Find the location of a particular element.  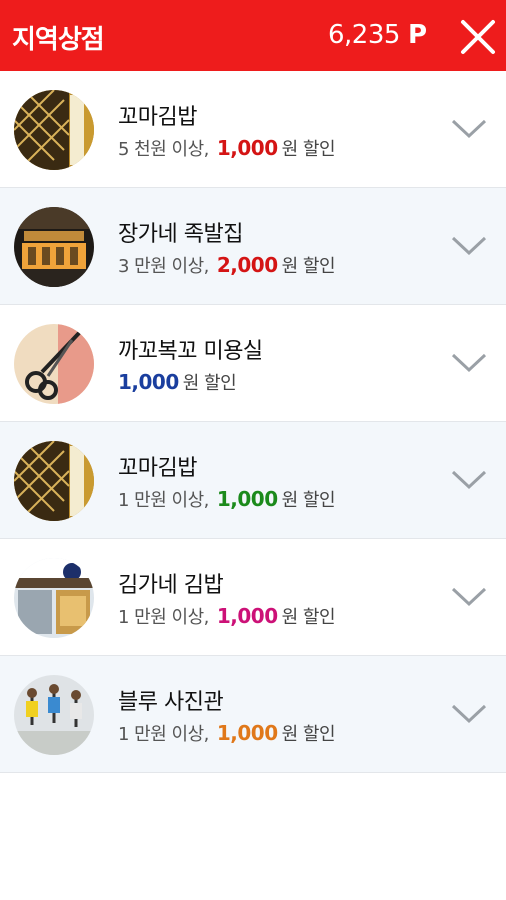

jumping-people-photo is located at coordinates (54, 715).